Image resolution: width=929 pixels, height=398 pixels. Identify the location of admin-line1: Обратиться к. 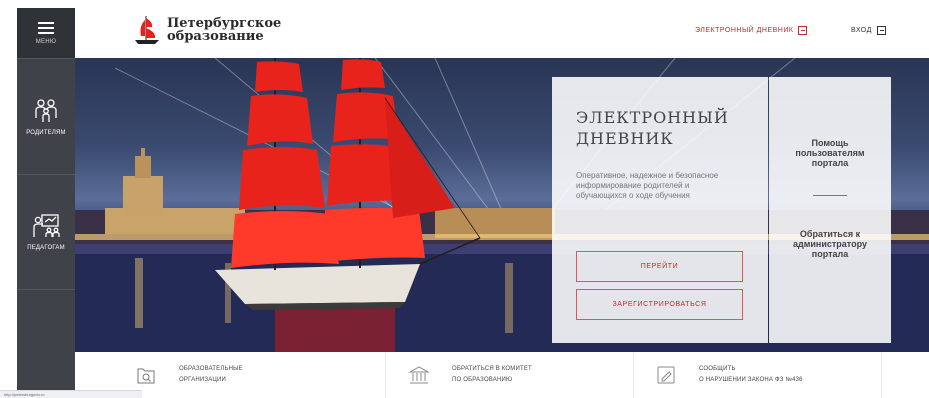
(830, 234).